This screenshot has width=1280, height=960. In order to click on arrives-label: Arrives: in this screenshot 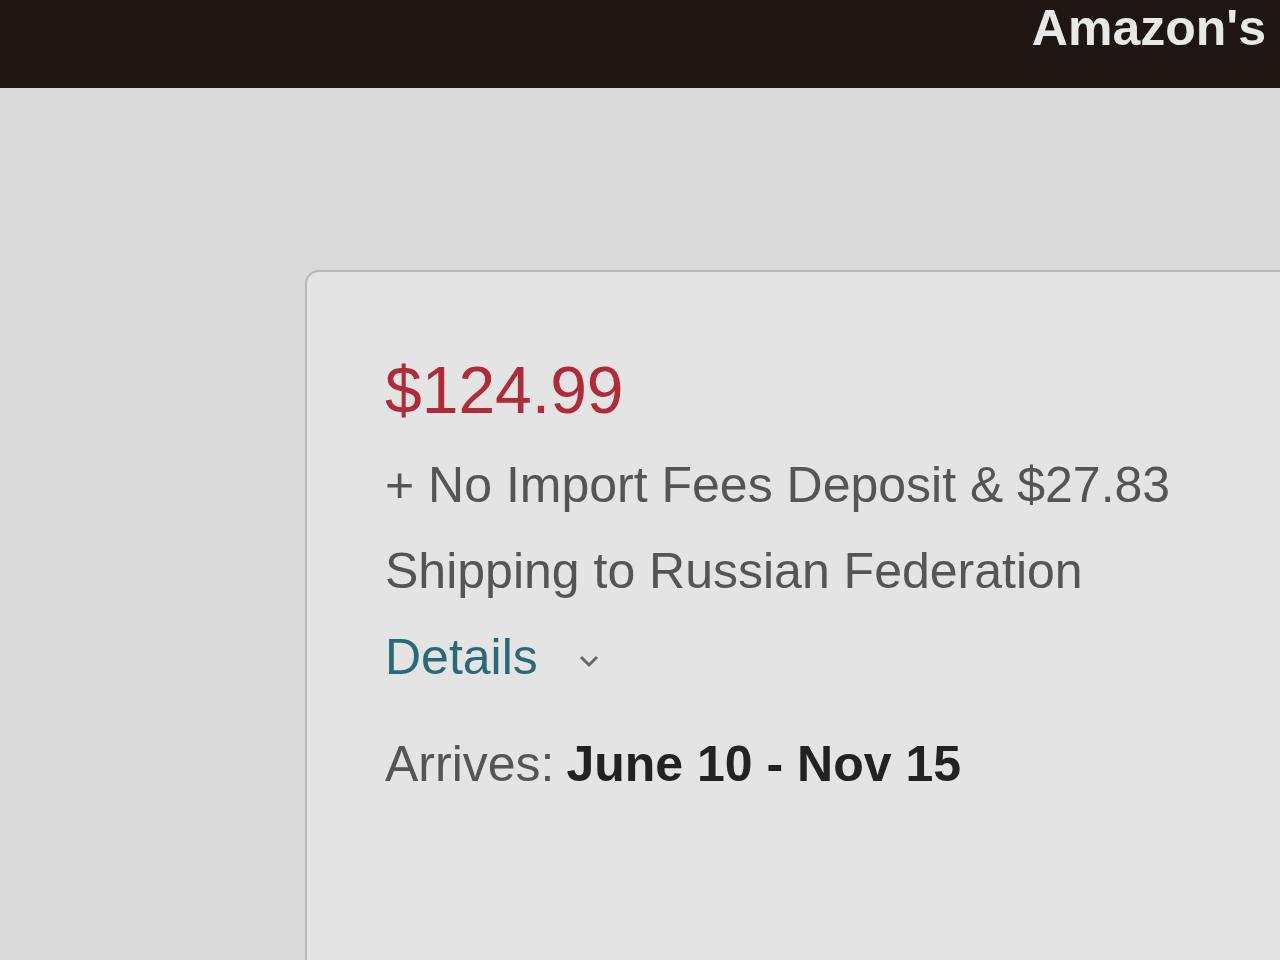, I will do `click(470, 764)`.